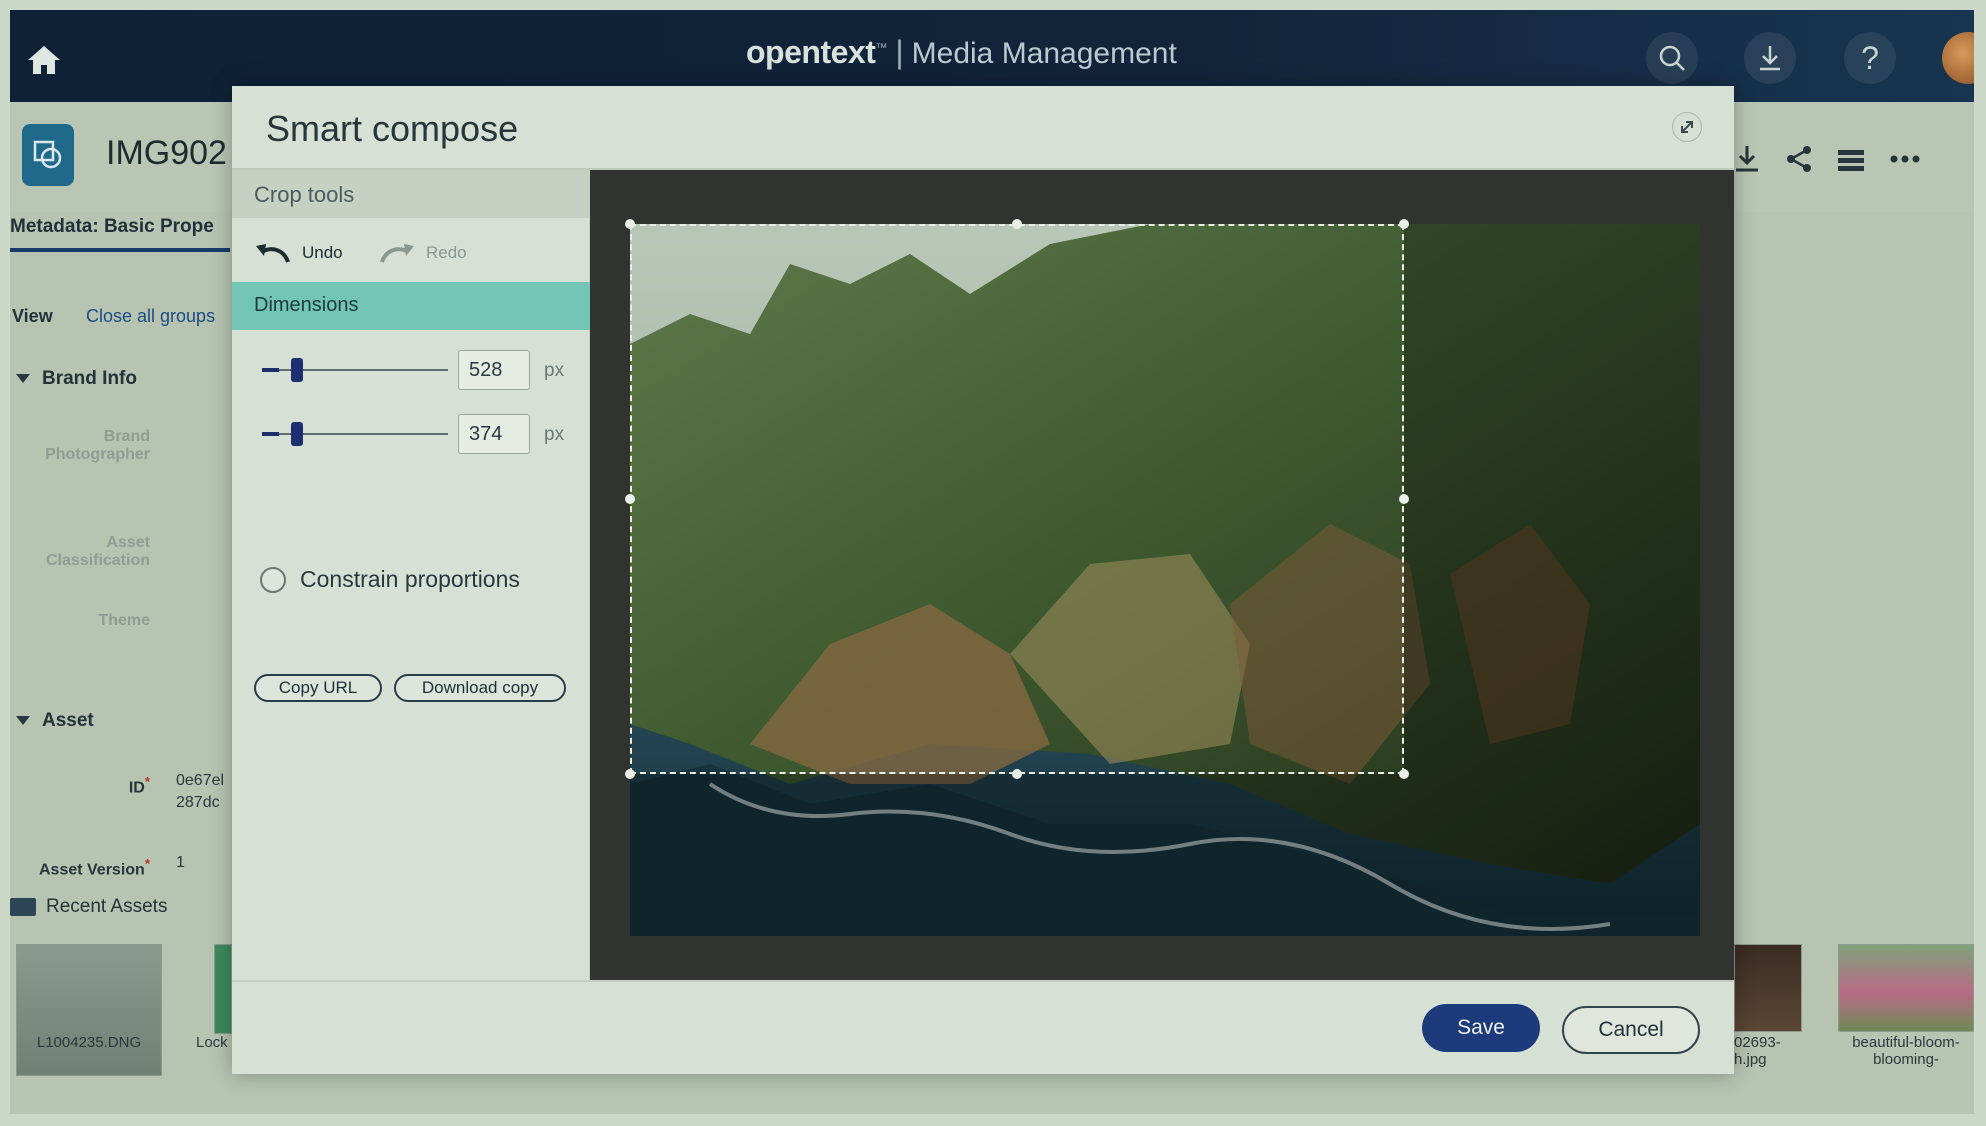 Image resolution: width=1986 pixels, height=1126 pixels. Describe the element at coordinates (120, 234) in the screenshot. I see `metadata-tab: Metadata: Basic Prope` at that location.